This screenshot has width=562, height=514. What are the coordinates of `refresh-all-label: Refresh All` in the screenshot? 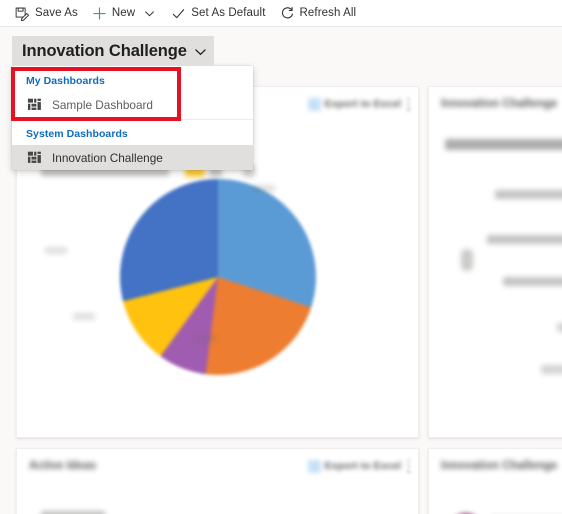 It's located at (328, 13).